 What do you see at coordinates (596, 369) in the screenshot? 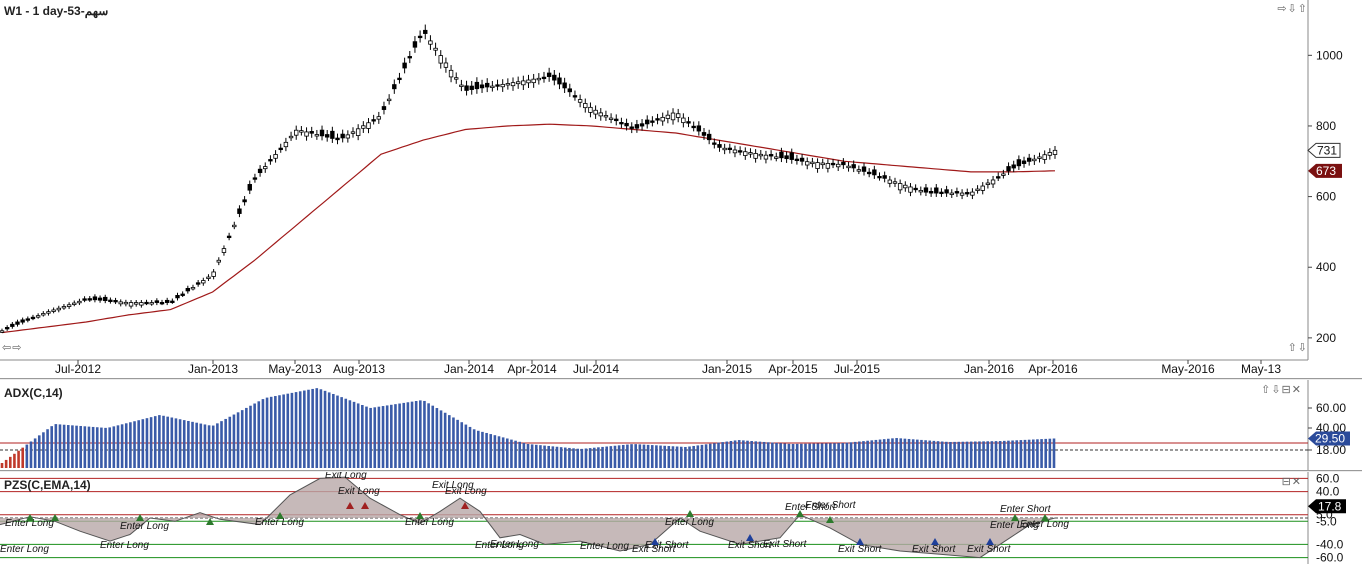
I see `time-tick-label: Jul-2014` at bounding box center [596, 369].